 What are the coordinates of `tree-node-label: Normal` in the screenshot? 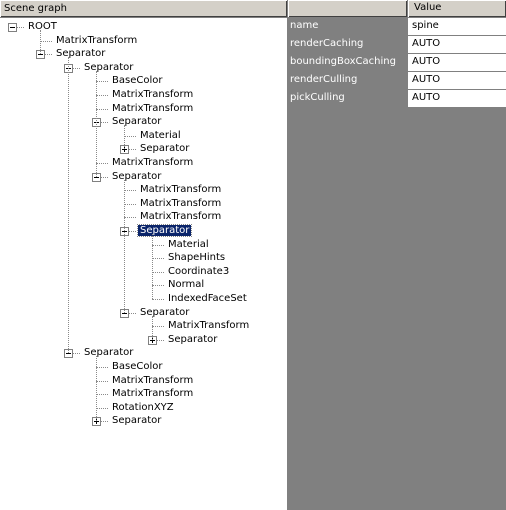 It's located at (186, 285).